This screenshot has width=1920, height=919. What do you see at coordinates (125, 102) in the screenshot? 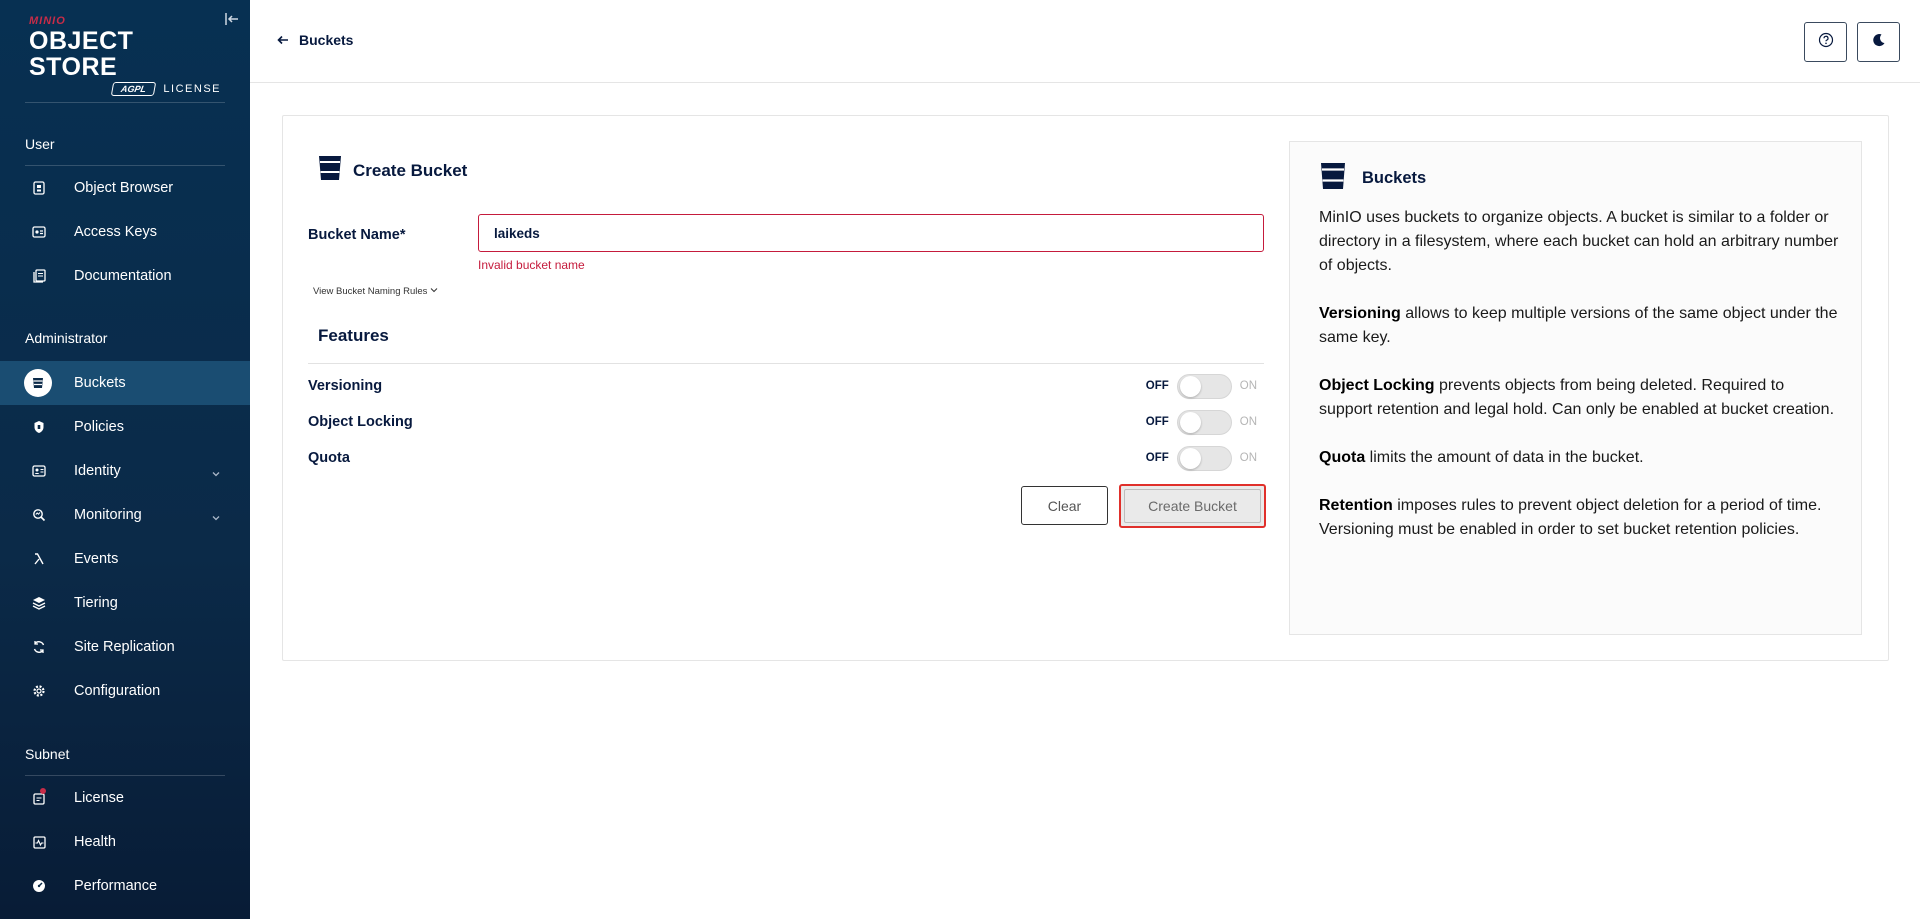
I see `sidebar-divider` at bounding box center [125, 102].